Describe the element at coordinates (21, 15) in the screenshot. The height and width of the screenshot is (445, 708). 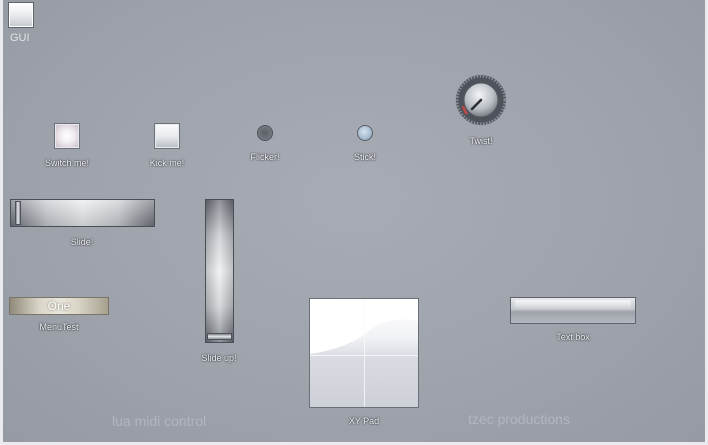
I see `gui-button` at that location.